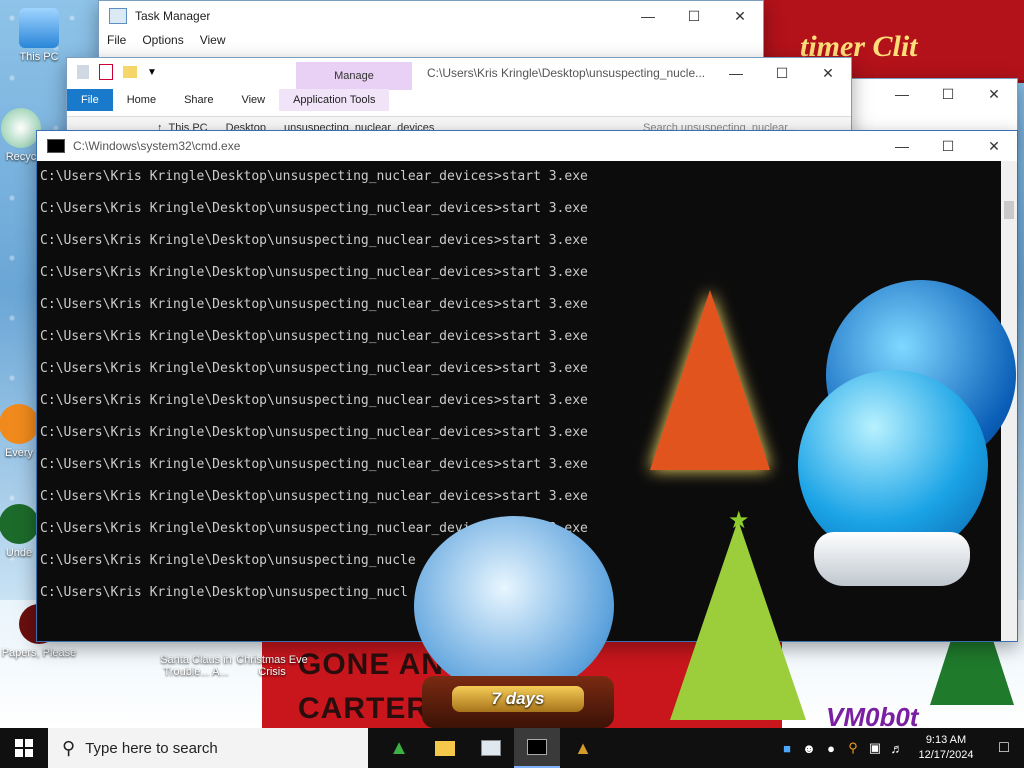  What do you see at coordinates (253, 100) in the screenshot?
I see `tab-view: View` at bounding box center [253, 100].